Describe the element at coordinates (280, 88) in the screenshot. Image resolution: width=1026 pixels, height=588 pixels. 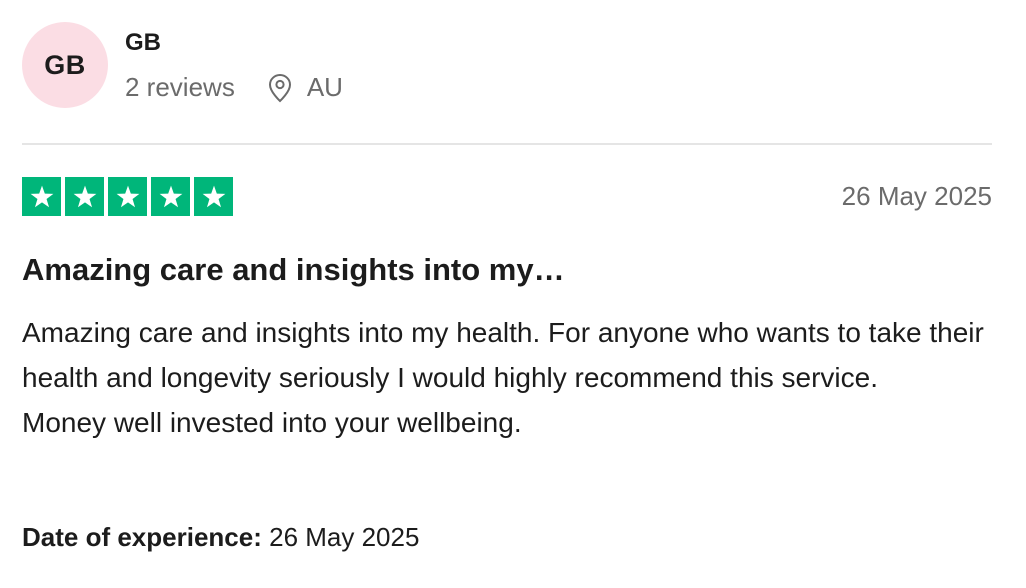
I see `location-pin-icon` at that location.